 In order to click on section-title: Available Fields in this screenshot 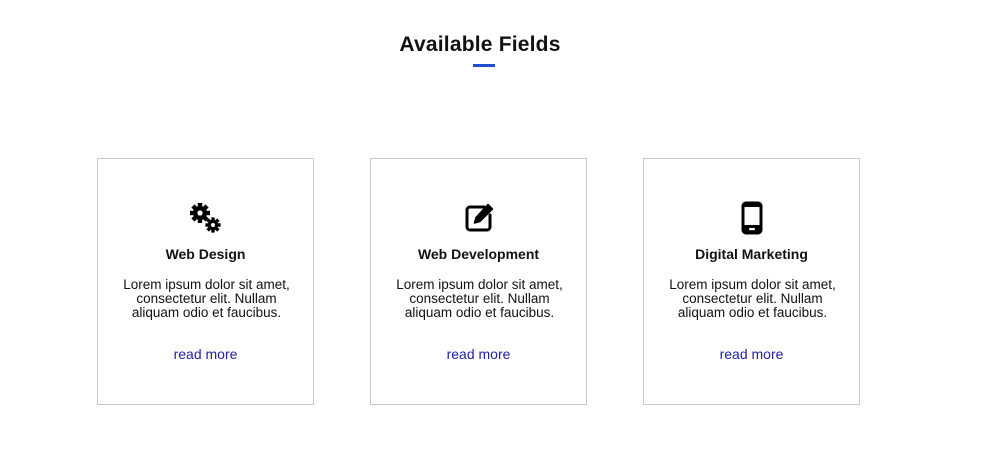, I will do `click(480, 44)`.